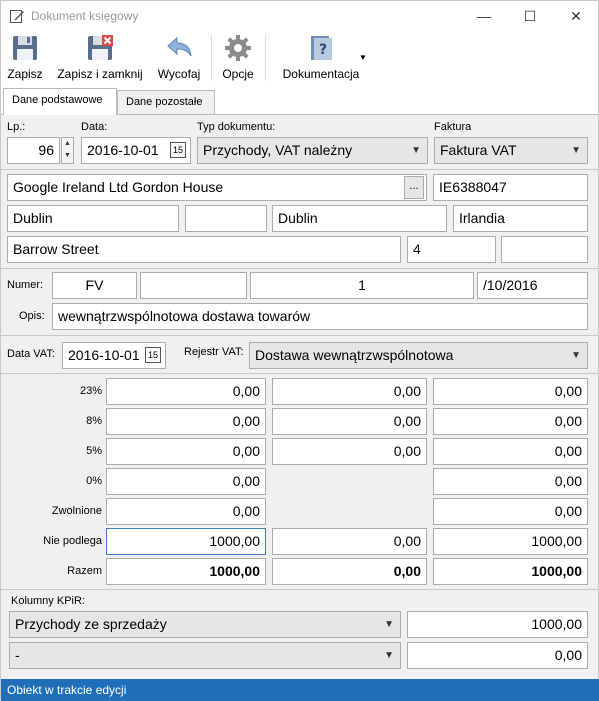 This screenshot has height=701, width=599. I want to click on kpir-amount1-field: 1000,00, so click(497, 624).